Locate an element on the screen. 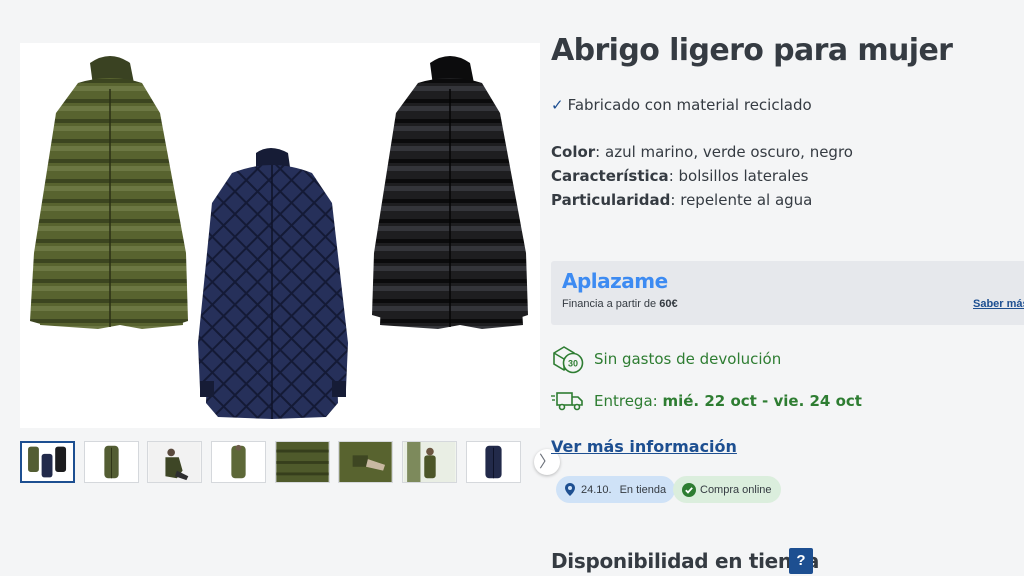 The width and height of the screenshot is (1024, 576). feature-line: ✓ Fabricado con material reciclado is located at coordinates (681, 105).